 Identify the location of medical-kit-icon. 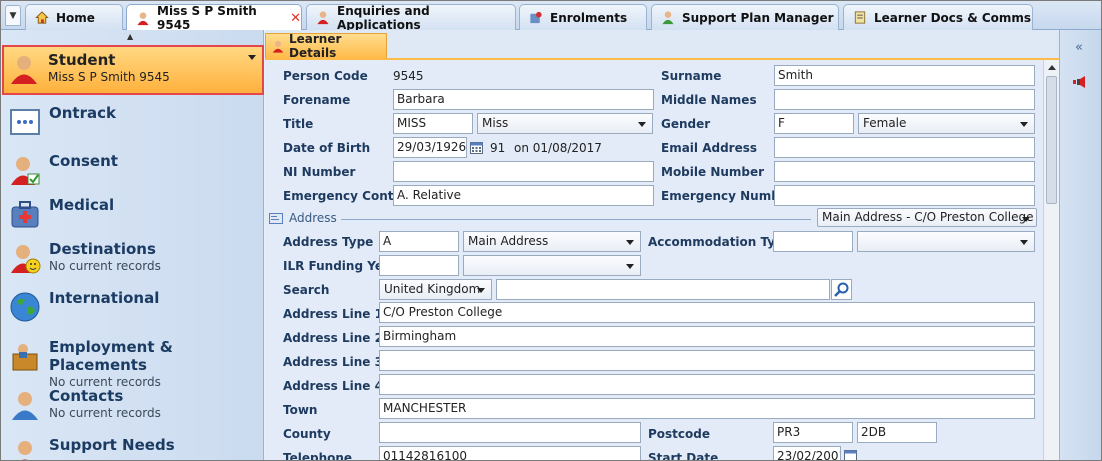
(25, 214).